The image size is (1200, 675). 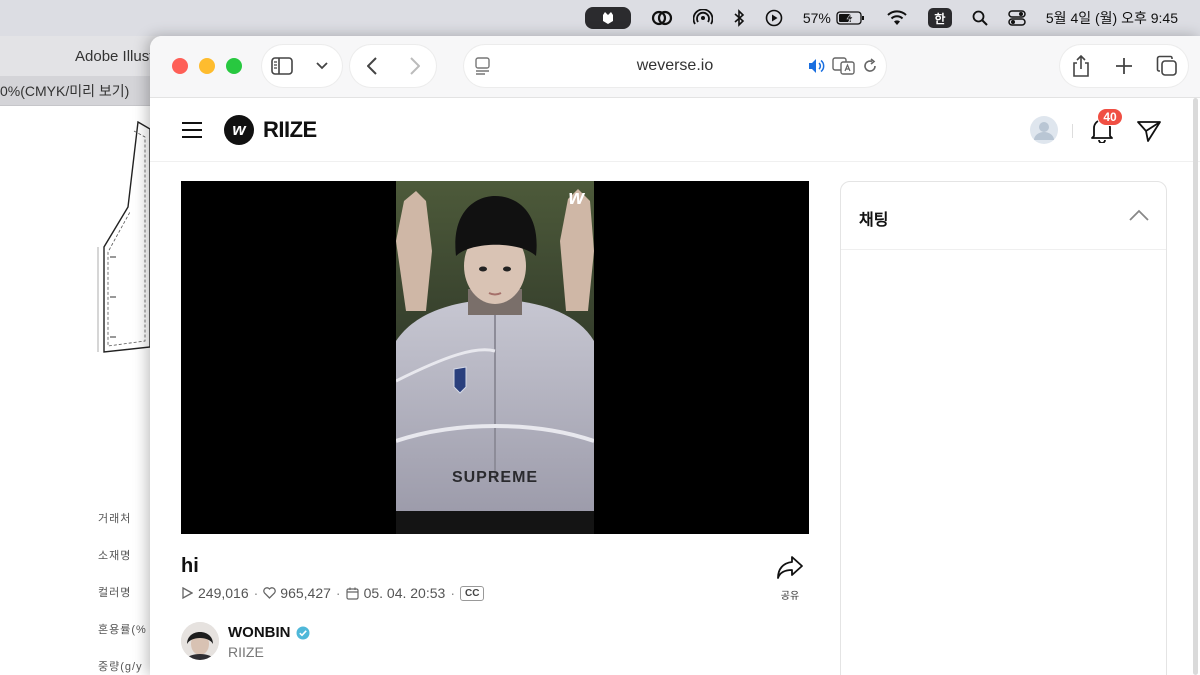 What do you see at coordinates (192, 130) in the screenshot?
I see `hamburger-menu-icon` at bounding box center [192, 130].